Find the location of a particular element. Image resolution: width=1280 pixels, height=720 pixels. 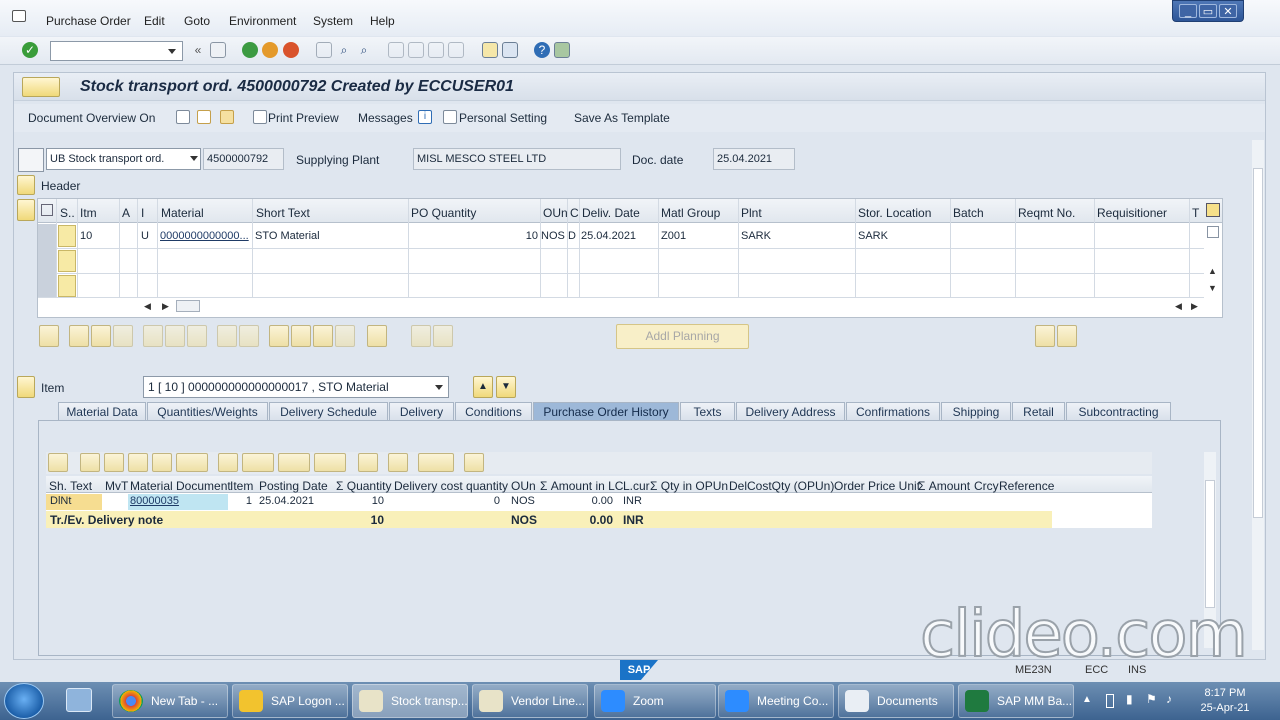

hist-col-qty-opun: Σ Qty in OPUn is located at coordinates (689, 486).